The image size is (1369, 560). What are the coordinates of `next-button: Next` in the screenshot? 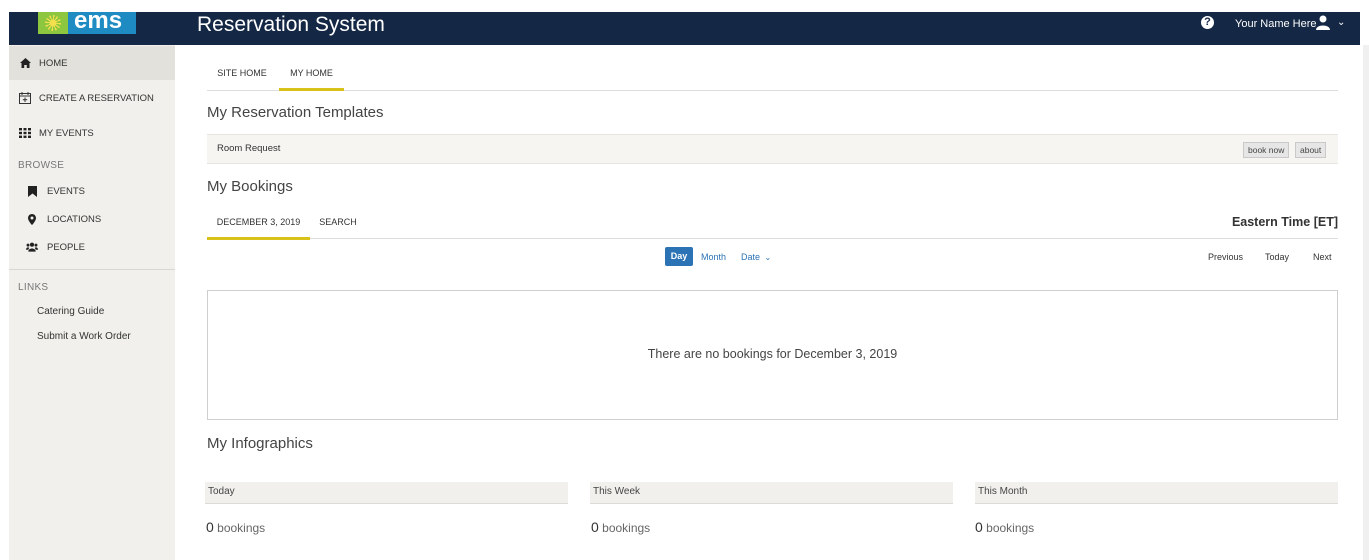 It's located at (1322, 257).